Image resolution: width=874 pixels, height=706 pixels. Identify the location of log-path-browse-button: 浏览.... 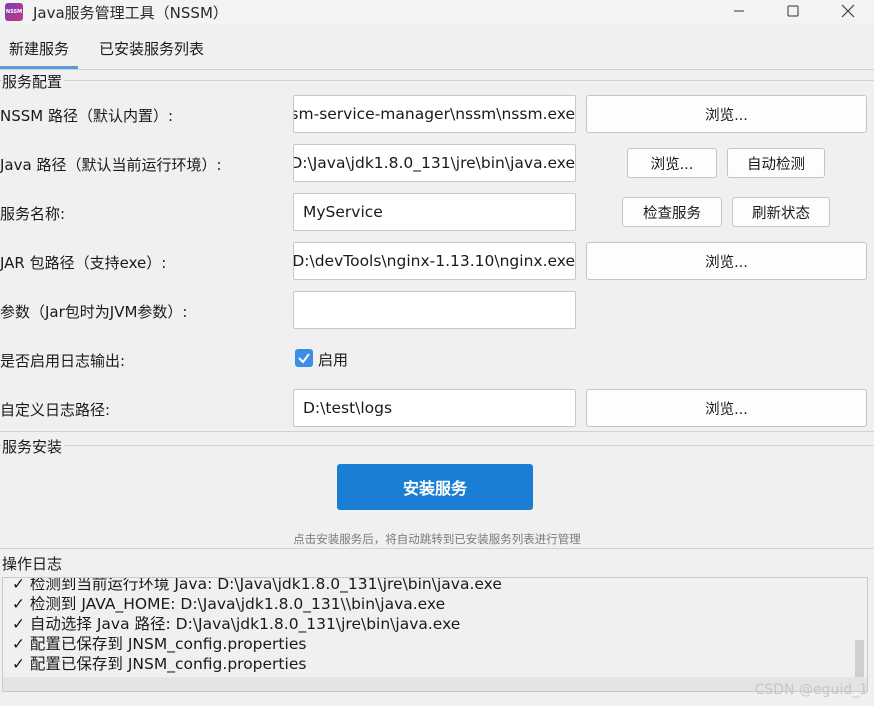
(726, 408).